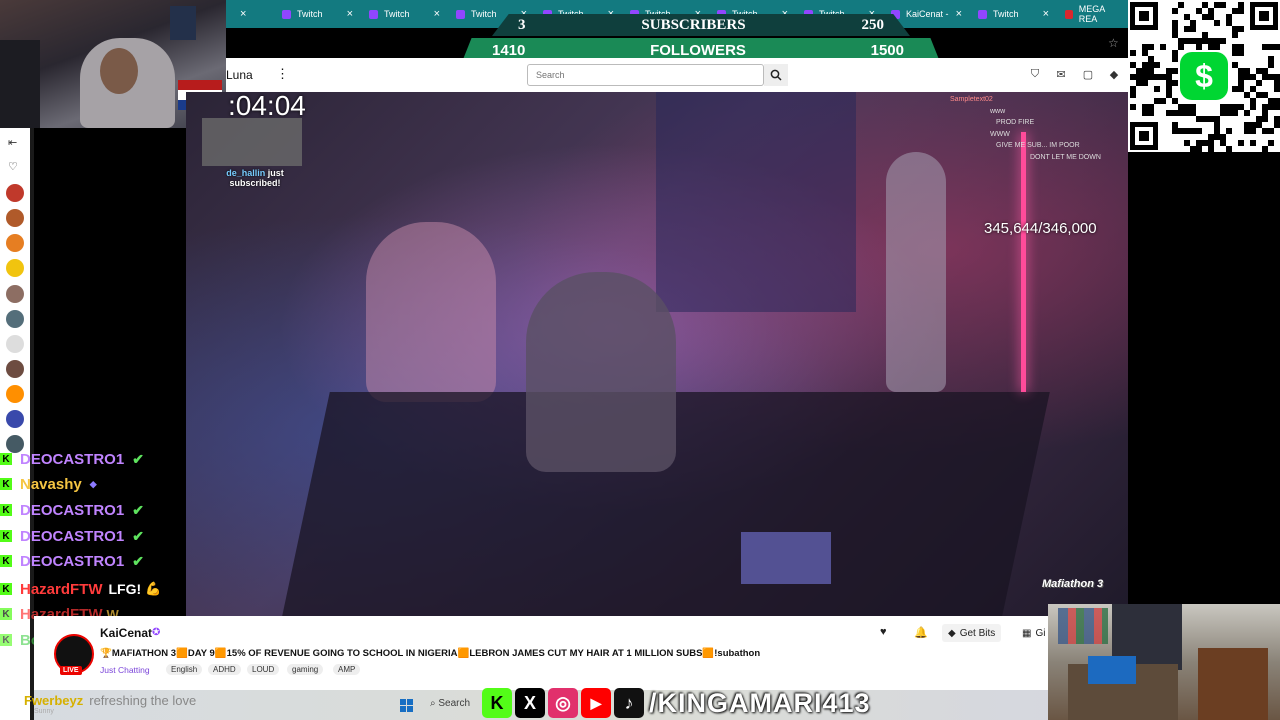  What do you see at coordinates (972, 633) in the screenshot?
I see `get-bits-button: ◆ Get Bits` at bounding box center [972, 633].